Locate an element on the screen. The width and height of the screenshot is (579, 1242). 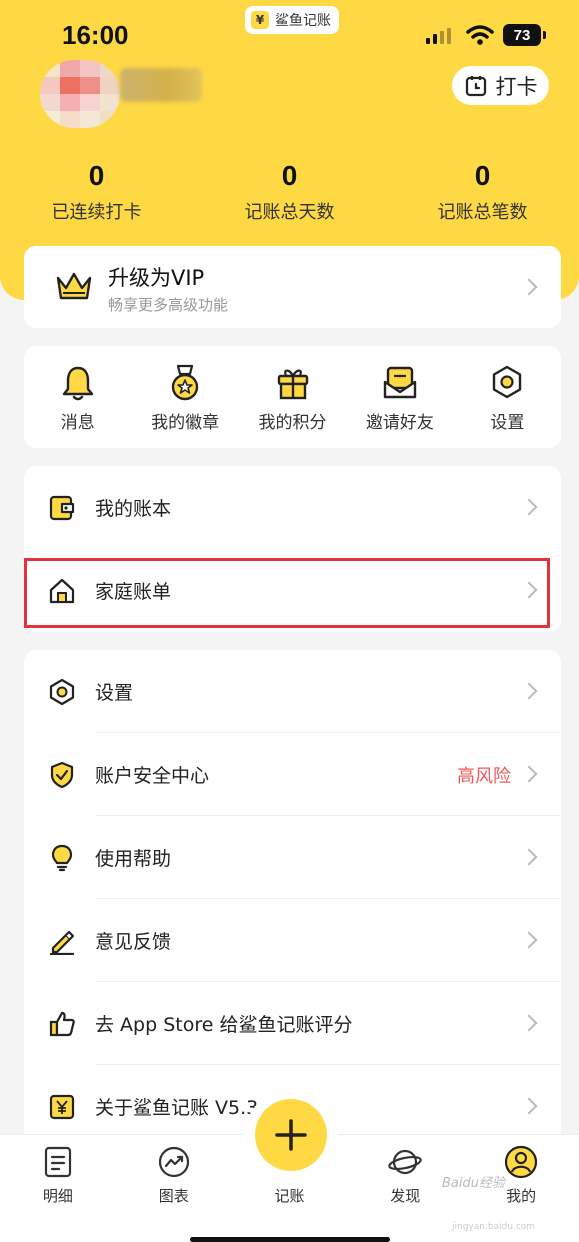
menu-item-rate-app: 去 App Store 给鲨鱼记账评分 is located at coordinates (292, 1023).